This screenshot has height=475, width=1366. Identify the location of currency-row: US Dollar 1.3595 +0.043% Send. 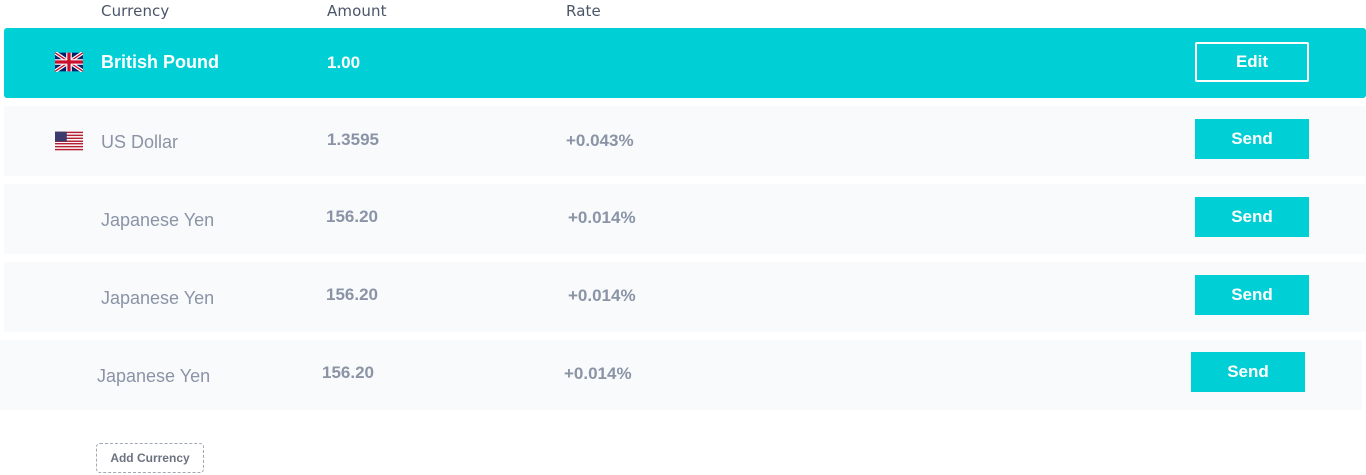
(685, 141).